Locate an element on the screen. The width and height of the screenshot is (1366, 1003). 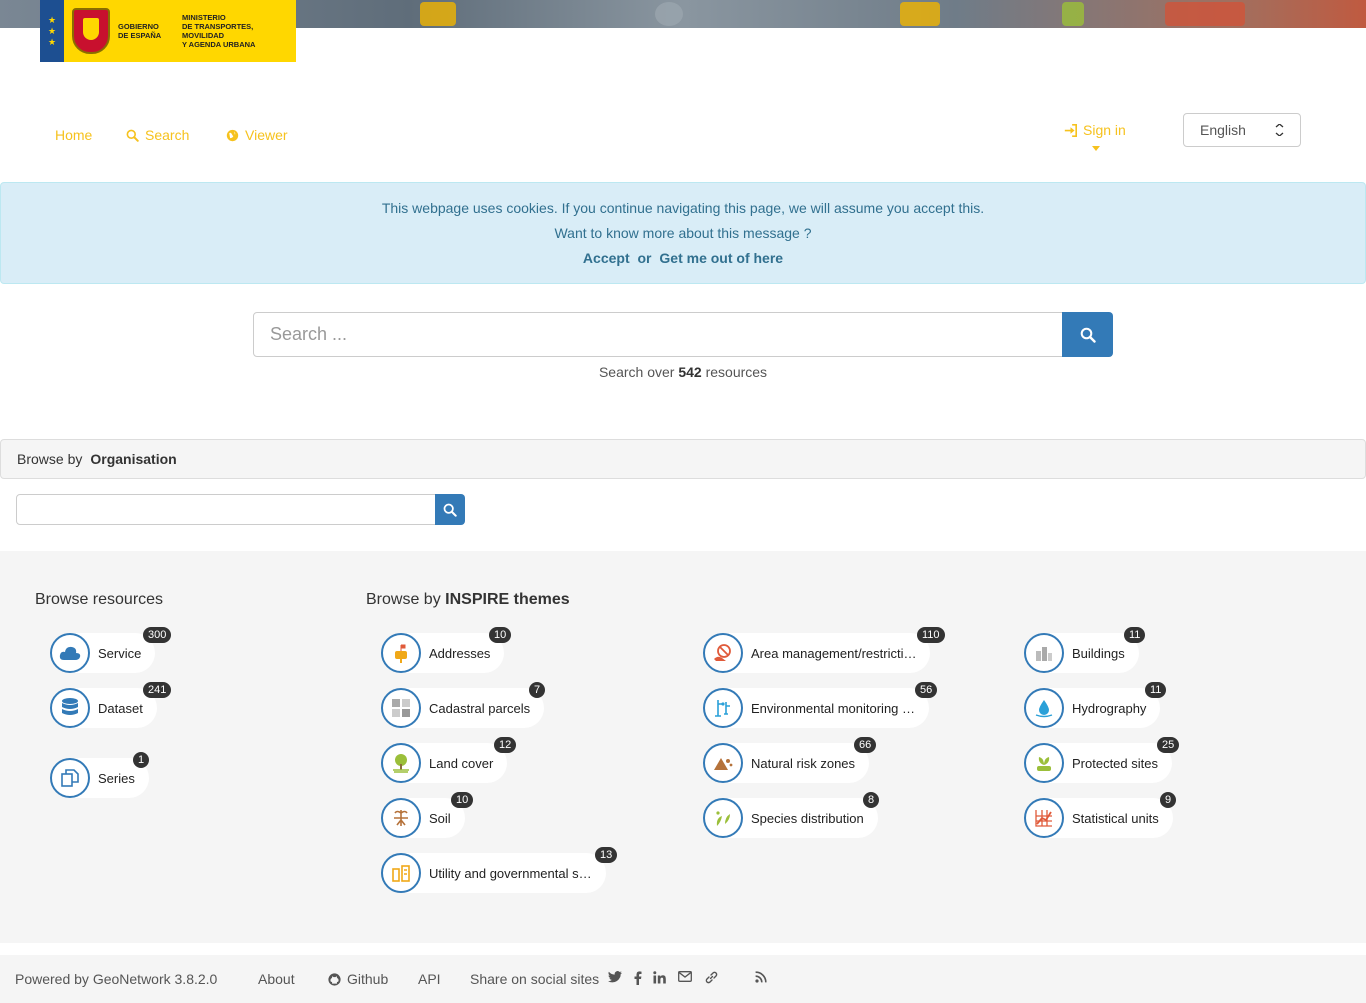
about-link: About is located at coordinates (276, 979).